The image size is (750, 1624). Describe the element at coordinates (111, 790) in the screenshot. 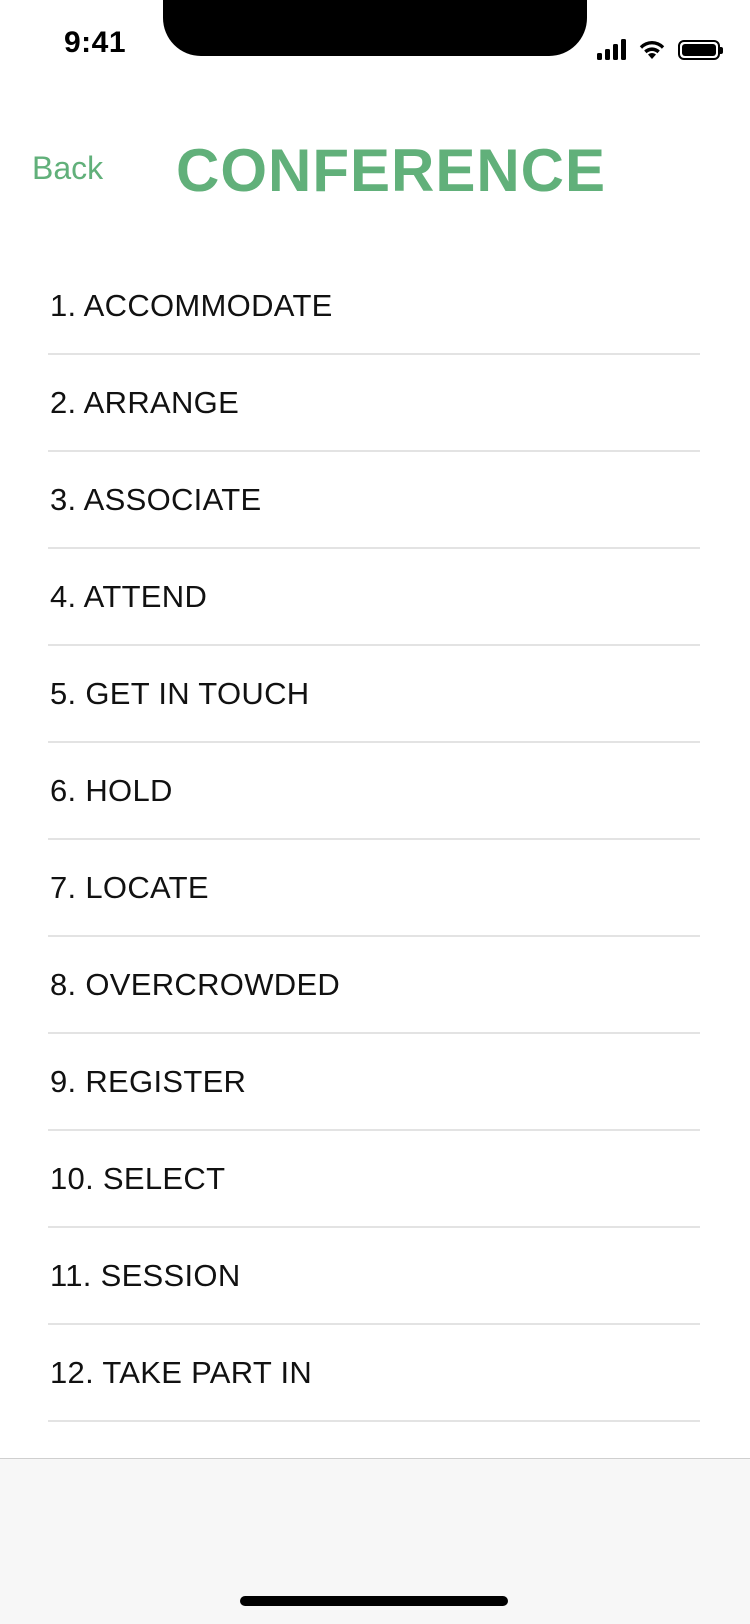

I see `list-item-label: 6. HOLD` at that location.